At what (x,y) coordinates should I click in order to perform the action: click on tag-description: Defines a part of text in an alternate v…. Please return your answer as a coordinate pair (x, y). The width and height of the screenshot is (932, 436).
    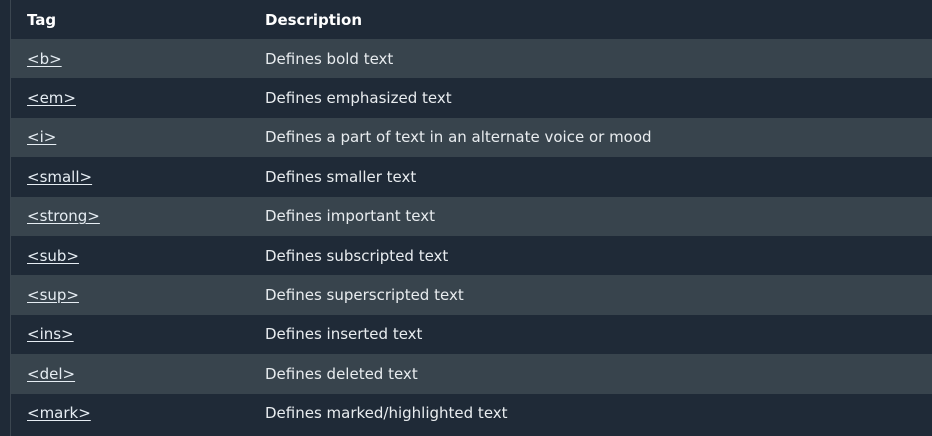
    Looking at the image, I should click on (458, 137).